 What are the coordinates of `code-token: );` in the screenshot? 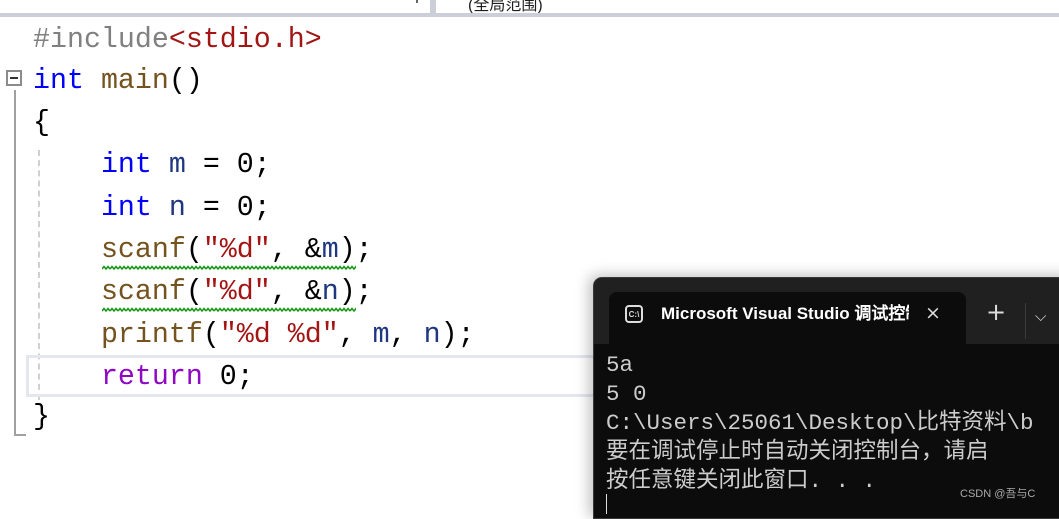 It's located at (457, 335).